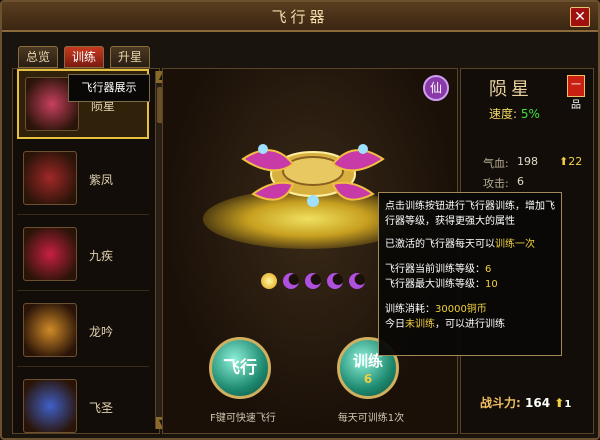 Image resolution: width=600 pixels, height=440 pixels. I want to click on tooltip-today-status: 今日未训练，可以进行训练, so click(470, 324).